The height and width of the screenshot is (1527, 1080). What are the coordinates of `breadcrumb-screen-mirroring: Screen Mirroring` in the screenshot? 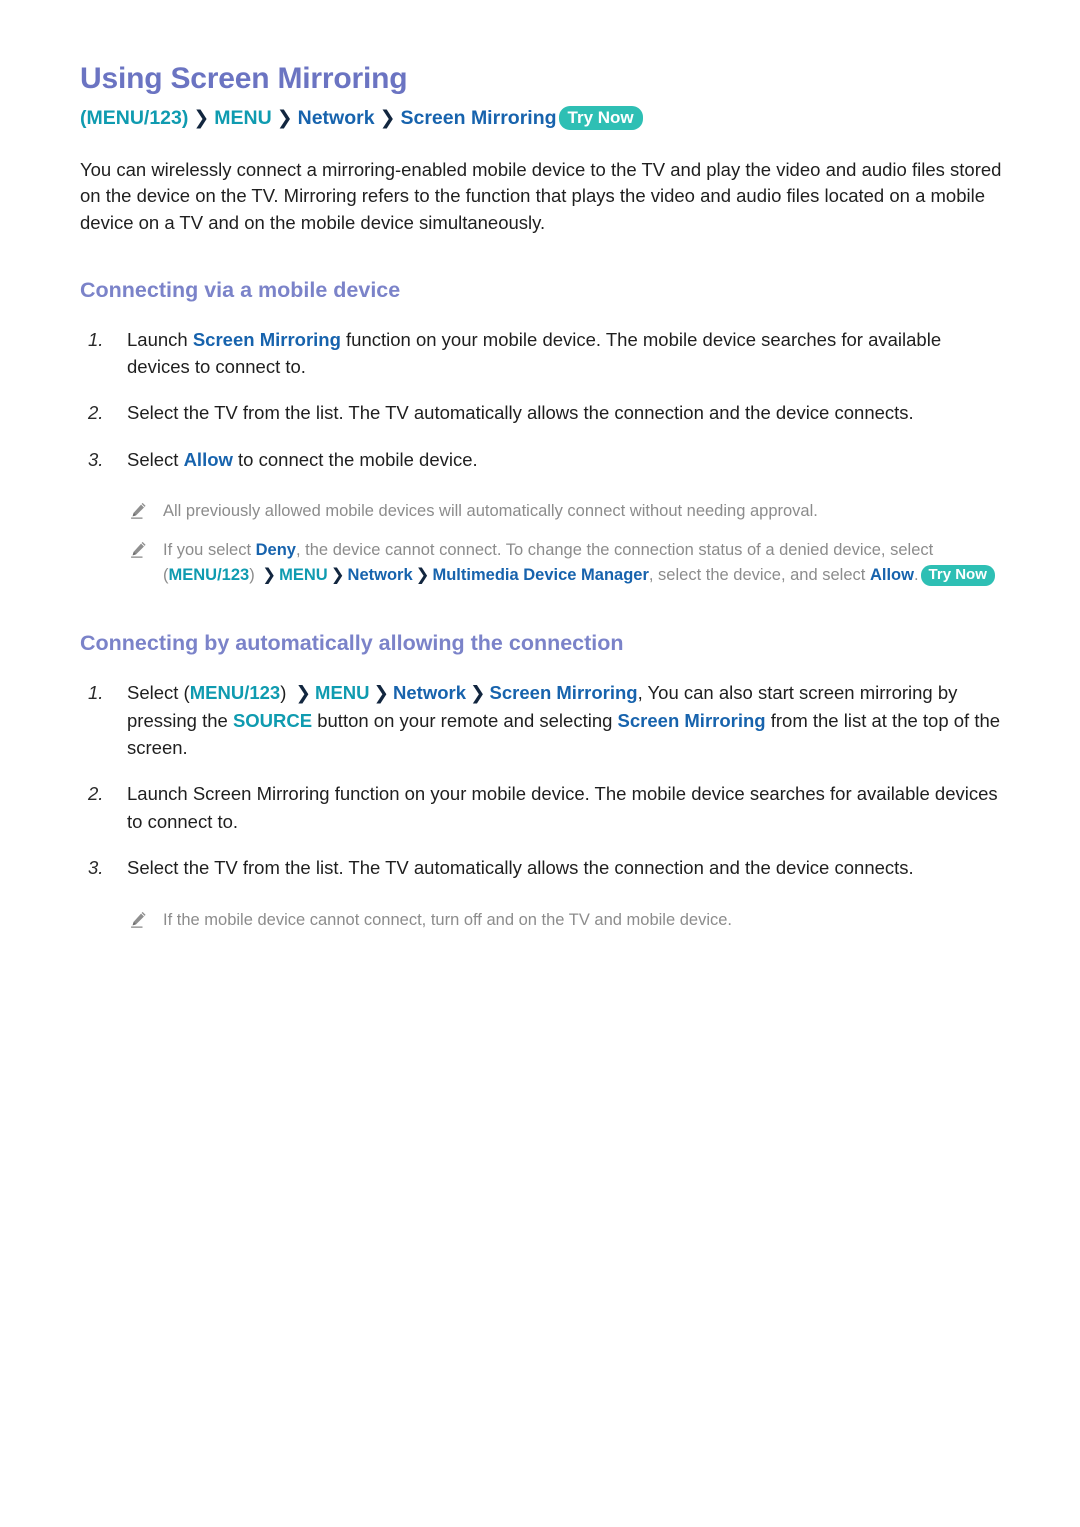 It's located at (478, 118).